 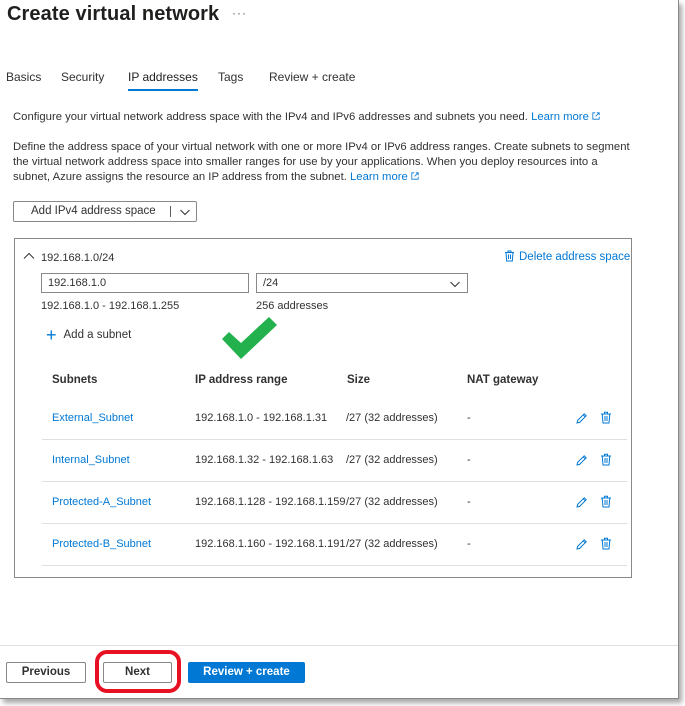 What do you see at coordinates (23, 77) in the screenshot?
I see `tab-basics: Basics` at bounding box center [23, 77].